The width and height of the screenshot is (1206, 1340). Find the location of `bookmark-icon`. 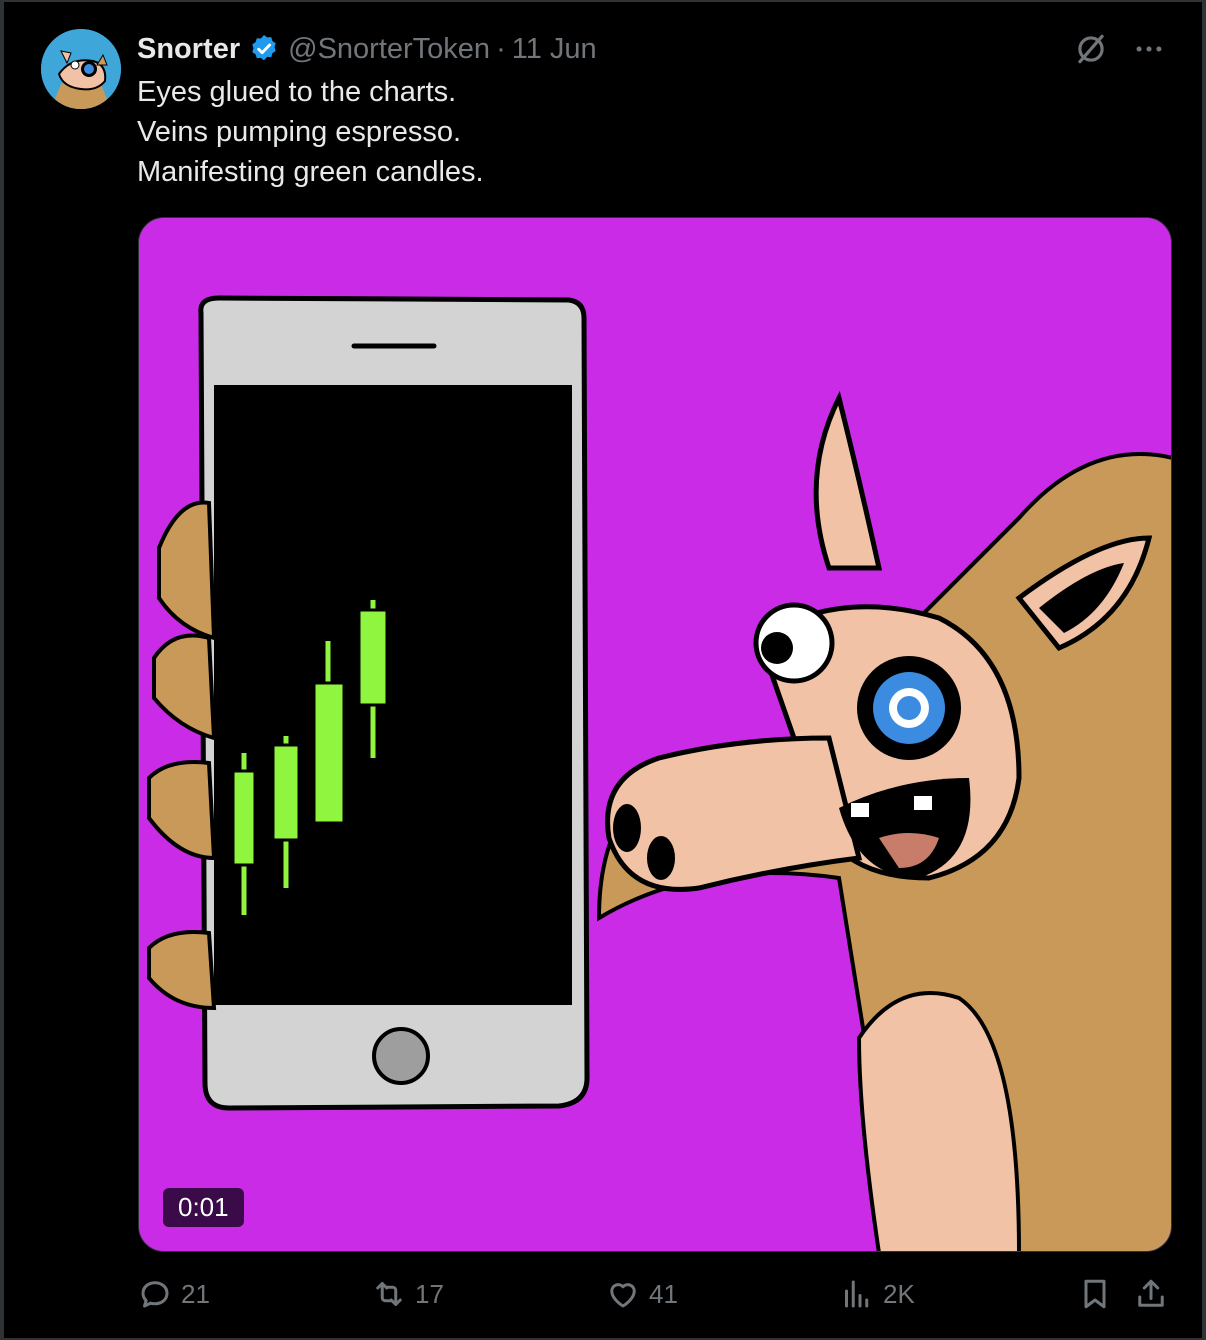

bookmark-icon is located at coordinates (1095, 1294).